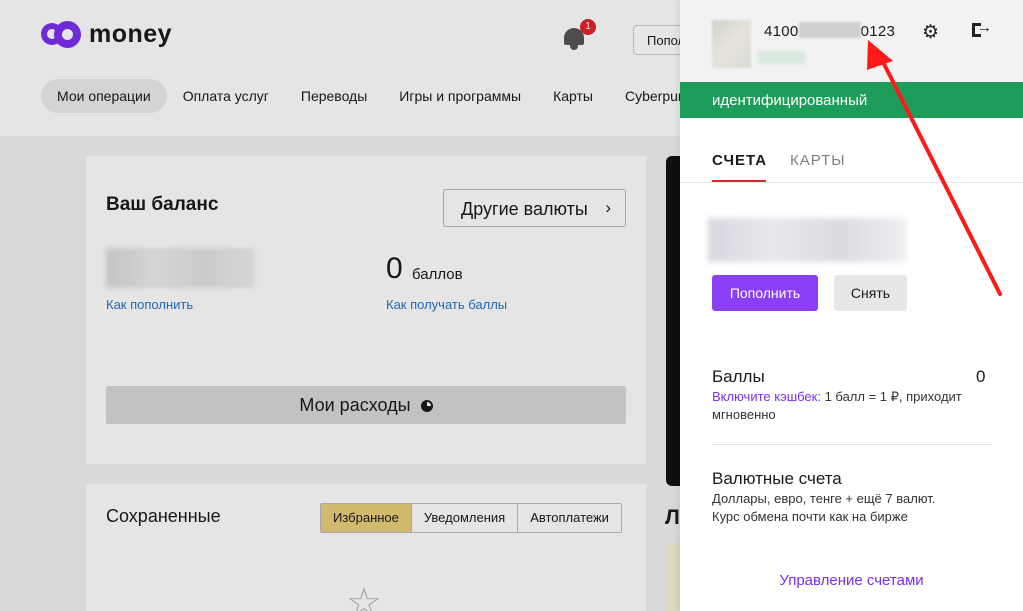 This screenshot has width=1023, height=611. Describe the element at coordinates (824, 498) in the screenshot. I see `currency-accounts-line1: Доллары, евро, тенге + ещё 7 валют.` at that location.